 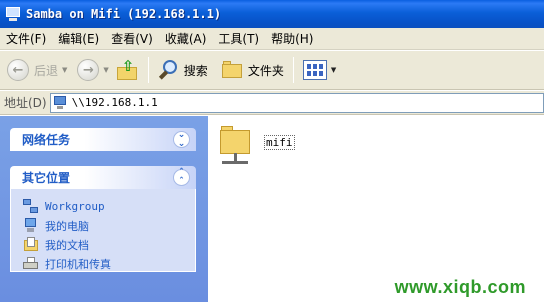 I want to click on menu-bar: 文件(F) 编辑(E) 查看(V) 收藏(A) 工具(T) 帮助(H), so click(x=272, y=39).